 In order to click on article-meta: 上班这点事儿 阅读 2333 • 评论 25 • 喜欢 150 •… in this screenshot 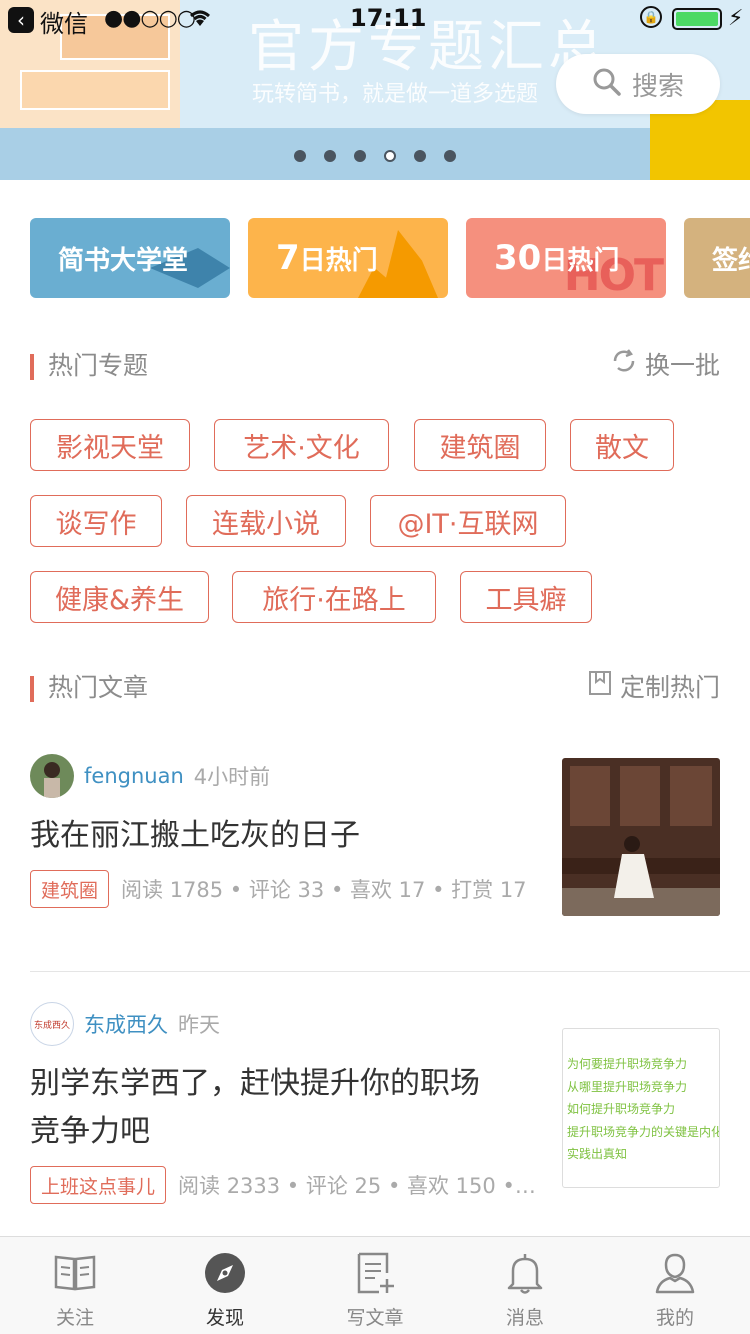, I will do `click(283, 1185)`.